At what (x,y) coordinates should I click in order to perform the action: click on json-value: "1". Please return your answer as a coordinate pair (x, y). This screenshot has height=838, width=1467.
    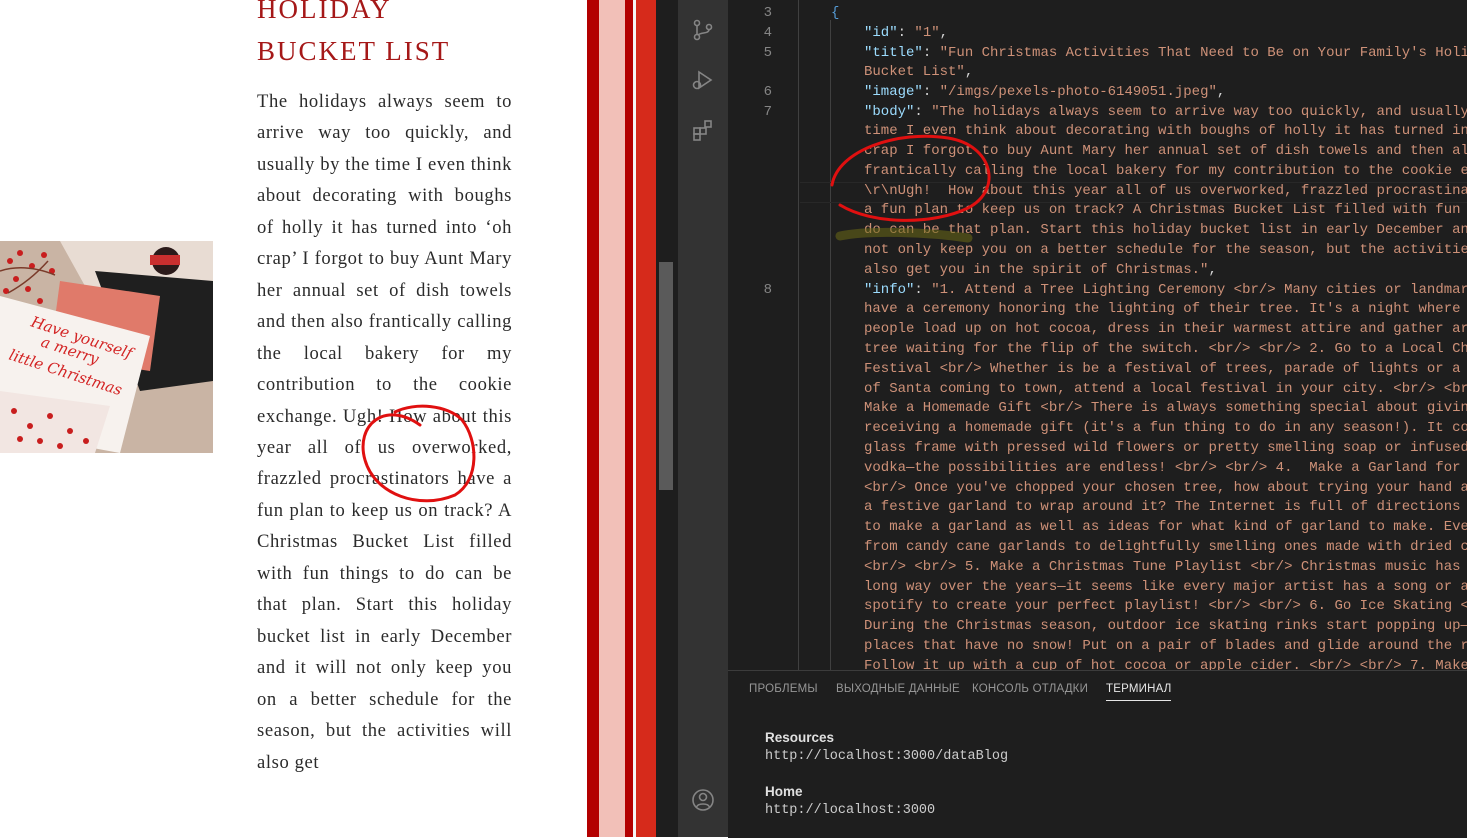
    Looking at the image, I should click on (927, 33).